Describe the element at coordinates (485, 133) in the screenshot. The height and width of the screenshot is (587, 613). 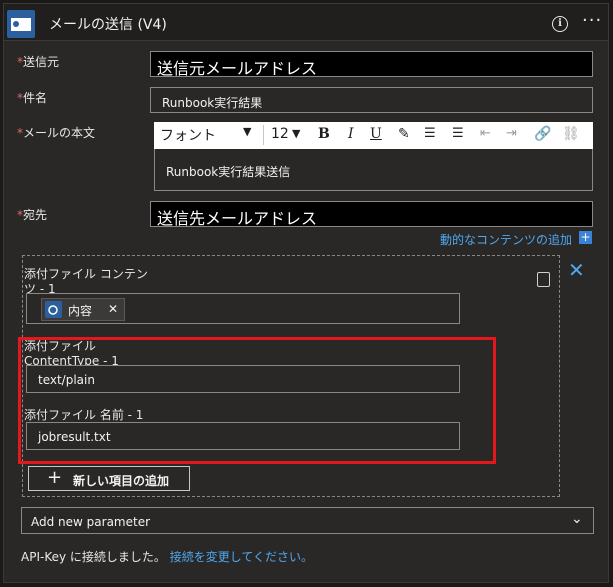
I see `decrease-indent-icon: ⇤` at that location.